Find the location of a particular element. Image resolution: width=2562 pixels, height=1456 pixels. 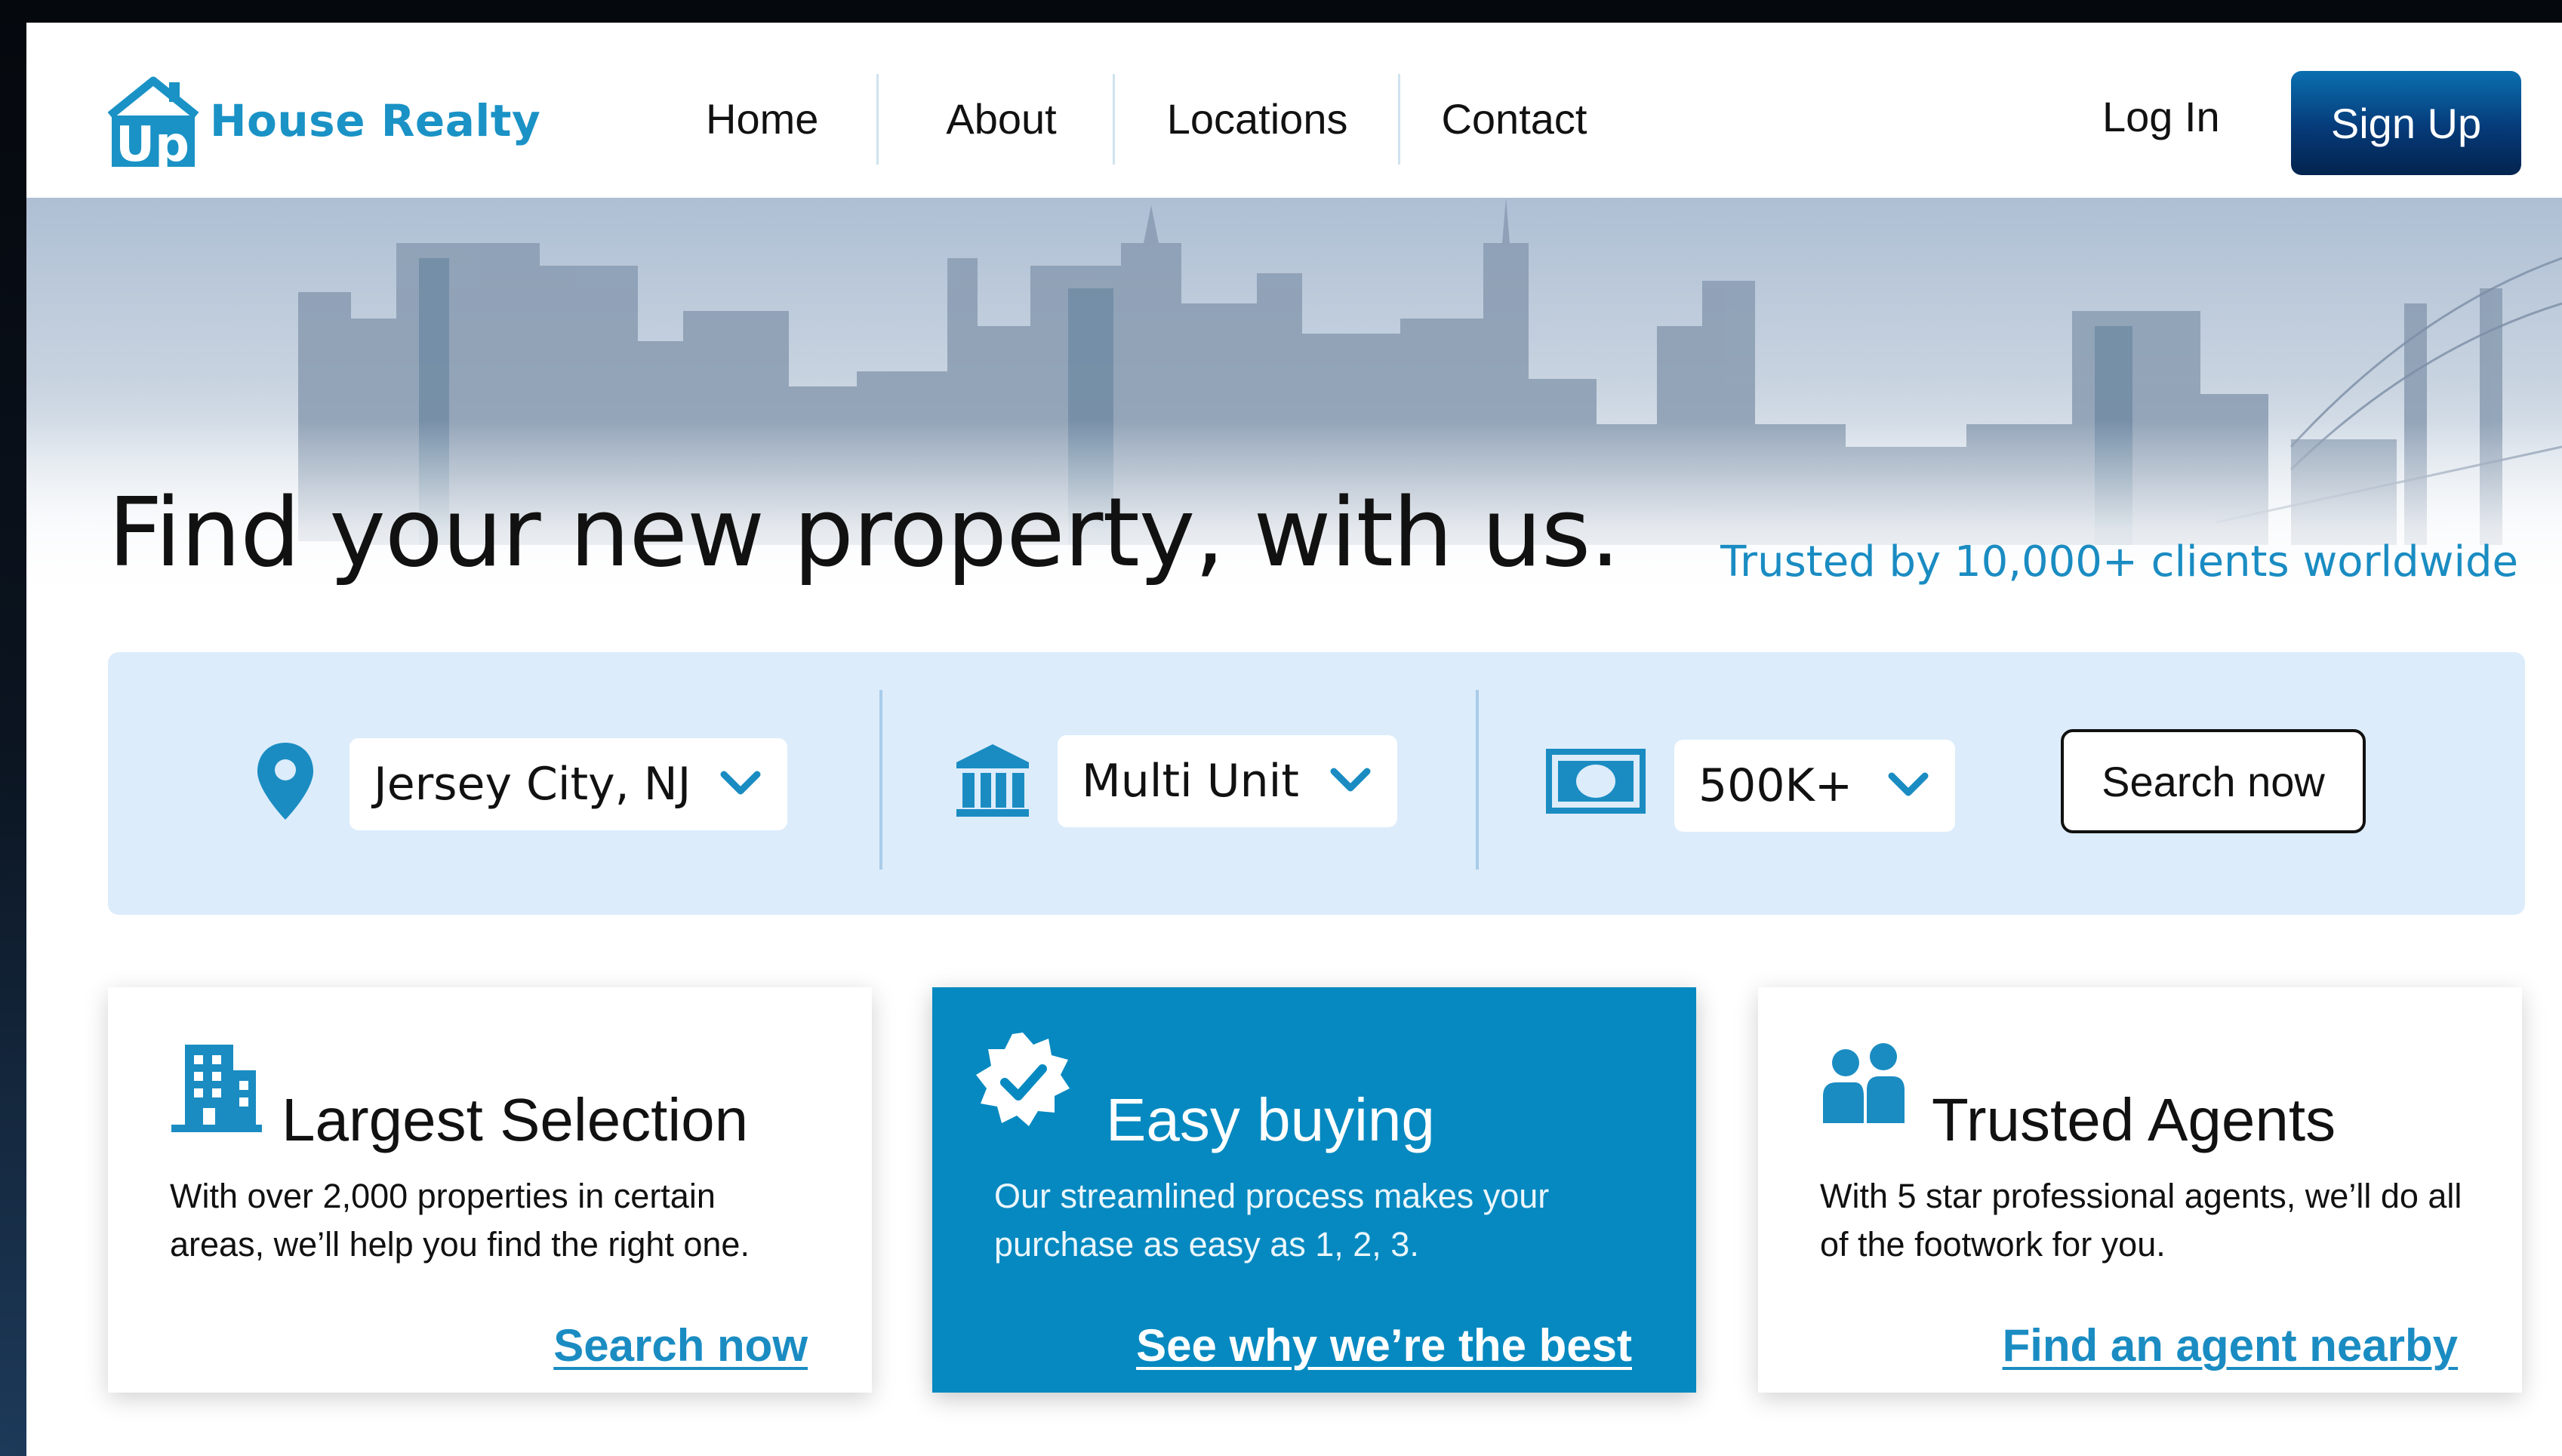

nav-links: Home About Locations Contact is located at coordinates (1146, 119).